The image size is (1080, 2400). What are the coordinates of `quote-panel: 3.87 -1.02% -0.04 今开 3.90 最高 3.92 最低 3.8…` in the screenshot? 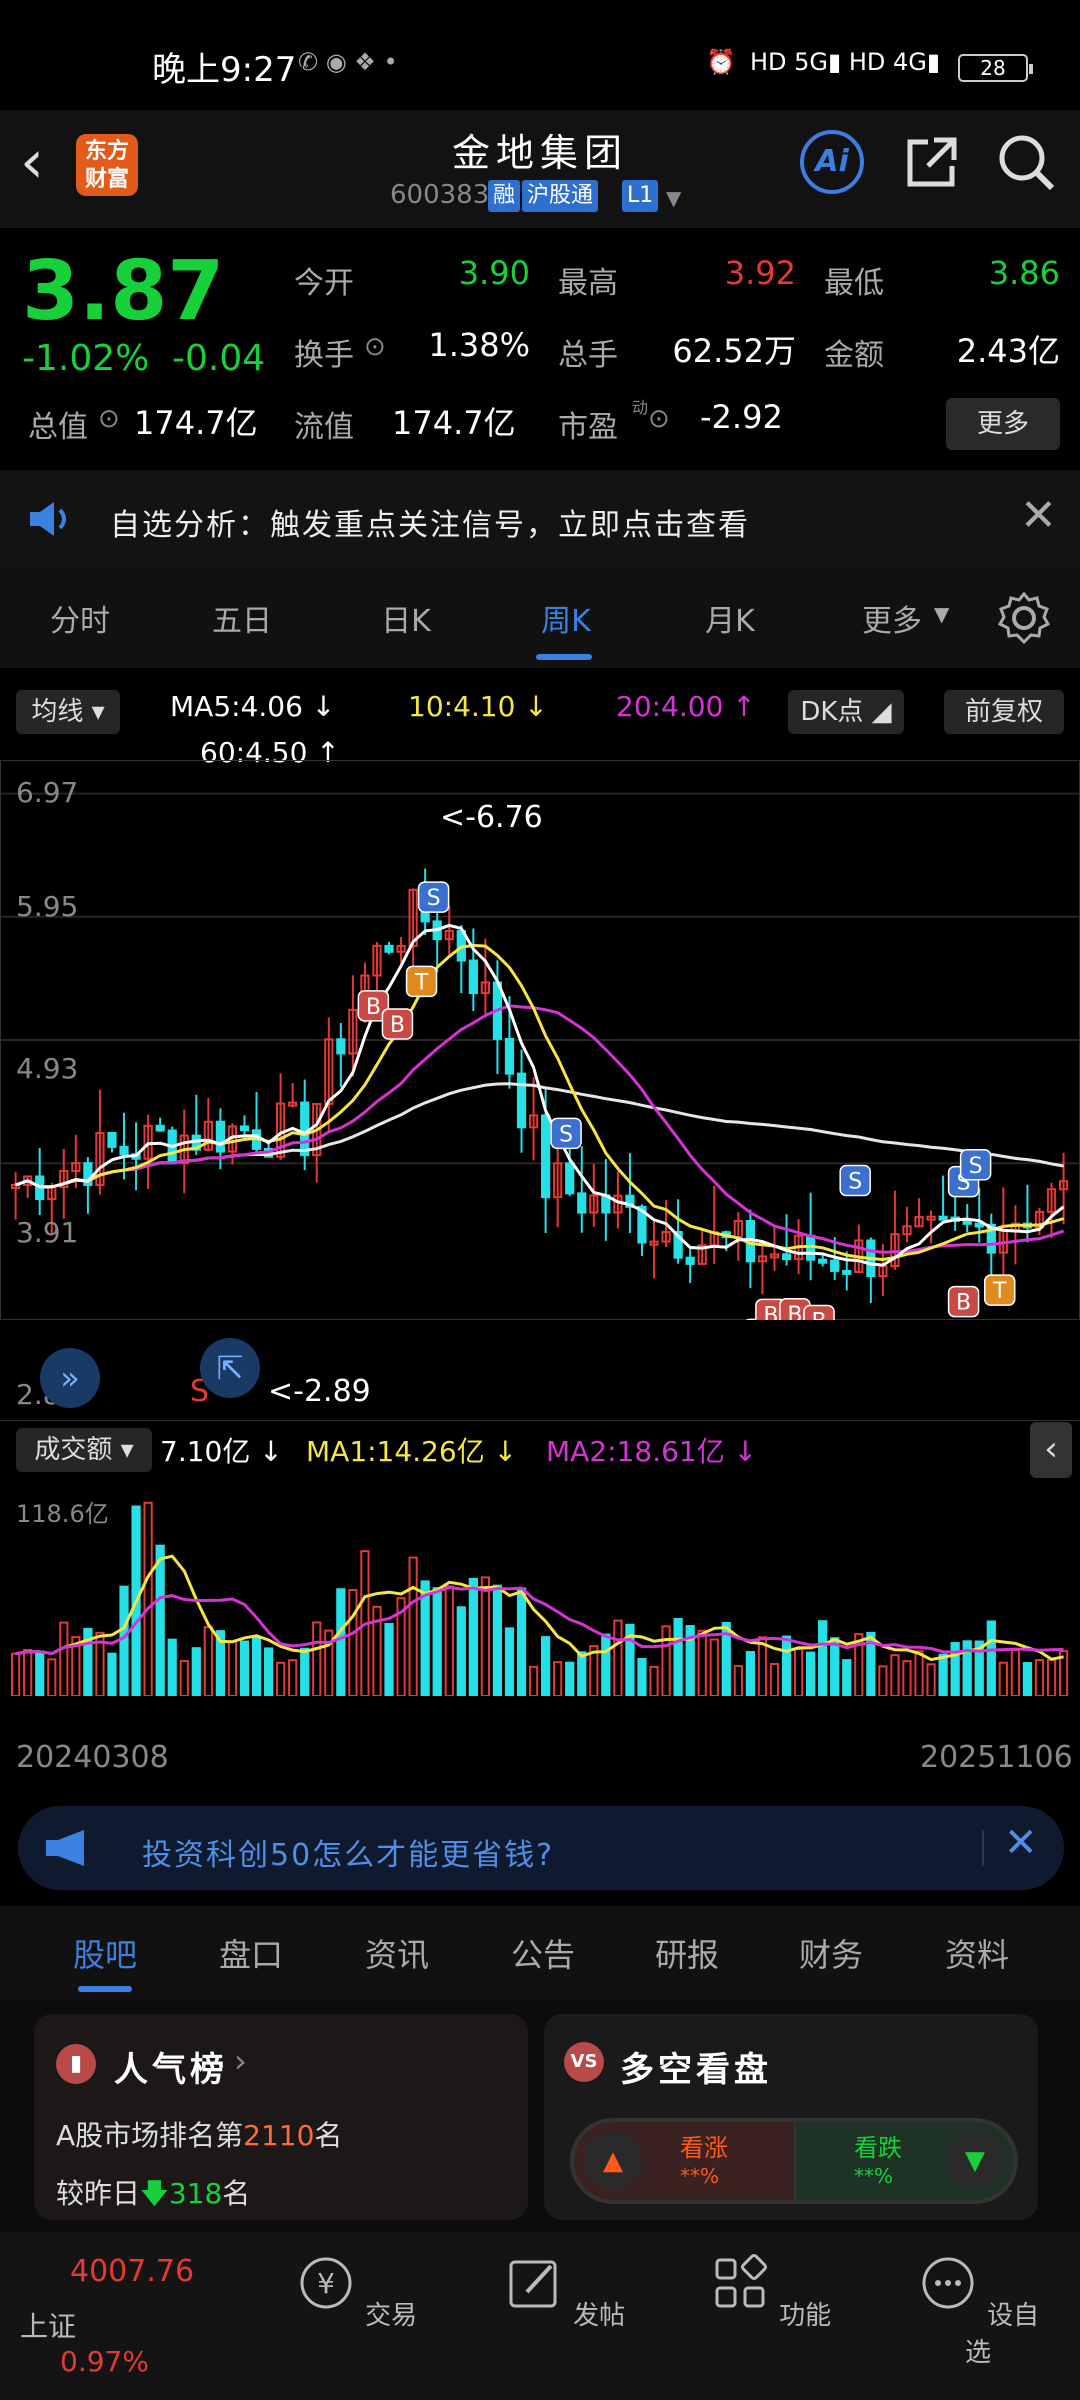 It's located at (540, 346).